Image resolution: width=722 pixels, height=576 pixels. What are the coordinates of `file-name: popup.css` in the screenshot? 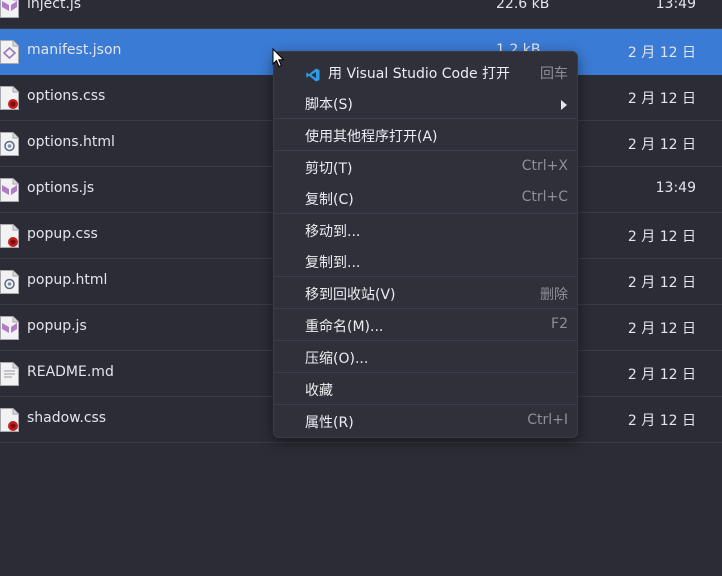 It's located at (62, 234).